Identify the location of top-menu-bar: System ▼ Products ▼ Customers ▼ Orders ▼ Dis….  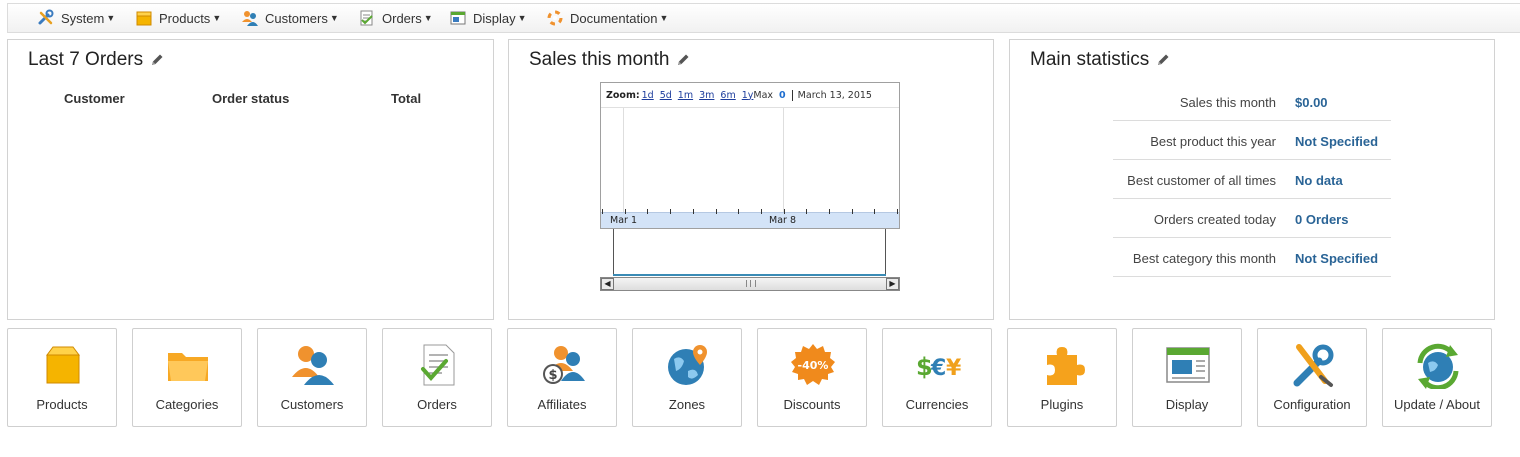
(763, 18).